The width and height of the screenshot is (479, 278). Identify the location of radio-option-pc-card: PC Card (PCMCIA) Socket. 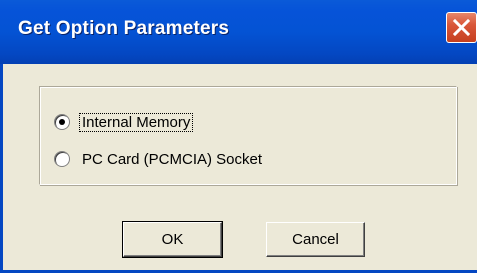
(159, 159).